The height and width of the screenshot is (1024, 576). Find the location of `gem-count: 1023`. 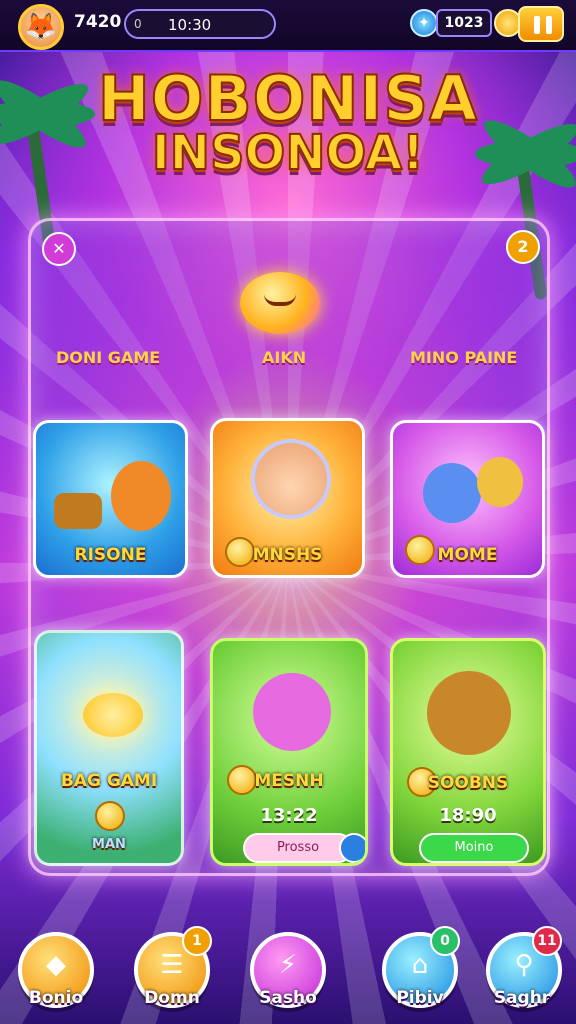

gem-count: 1023 is located at coordinates (464, 23).